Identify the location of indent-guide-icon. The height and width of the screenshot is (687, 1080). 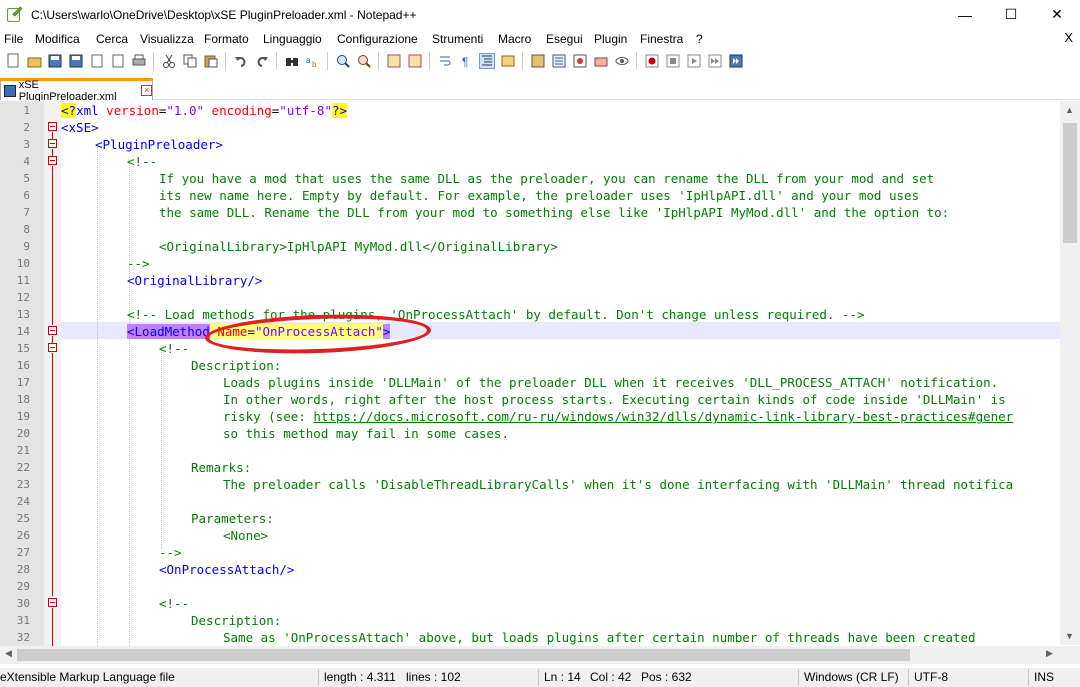
(487, 60).